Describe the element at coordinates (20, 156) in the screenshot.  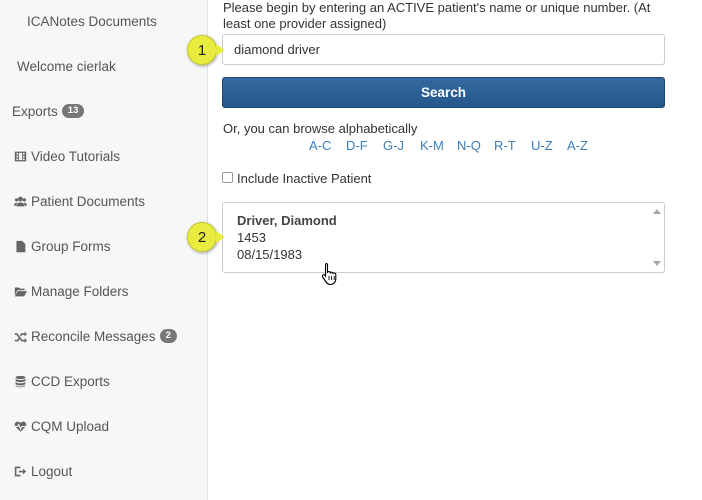
I see `film-icon` at that location.